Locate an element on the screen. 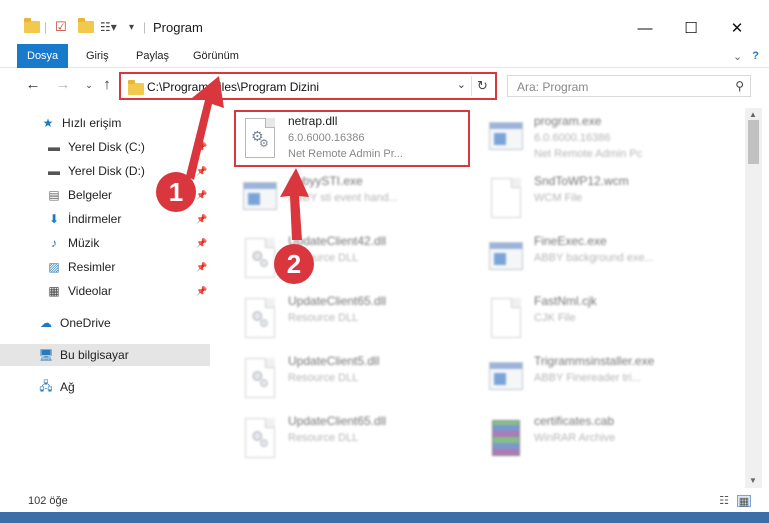 Image resolution: width=769 pixels, height=523 pixels. desktop-background is located at coordinates (384, 517).